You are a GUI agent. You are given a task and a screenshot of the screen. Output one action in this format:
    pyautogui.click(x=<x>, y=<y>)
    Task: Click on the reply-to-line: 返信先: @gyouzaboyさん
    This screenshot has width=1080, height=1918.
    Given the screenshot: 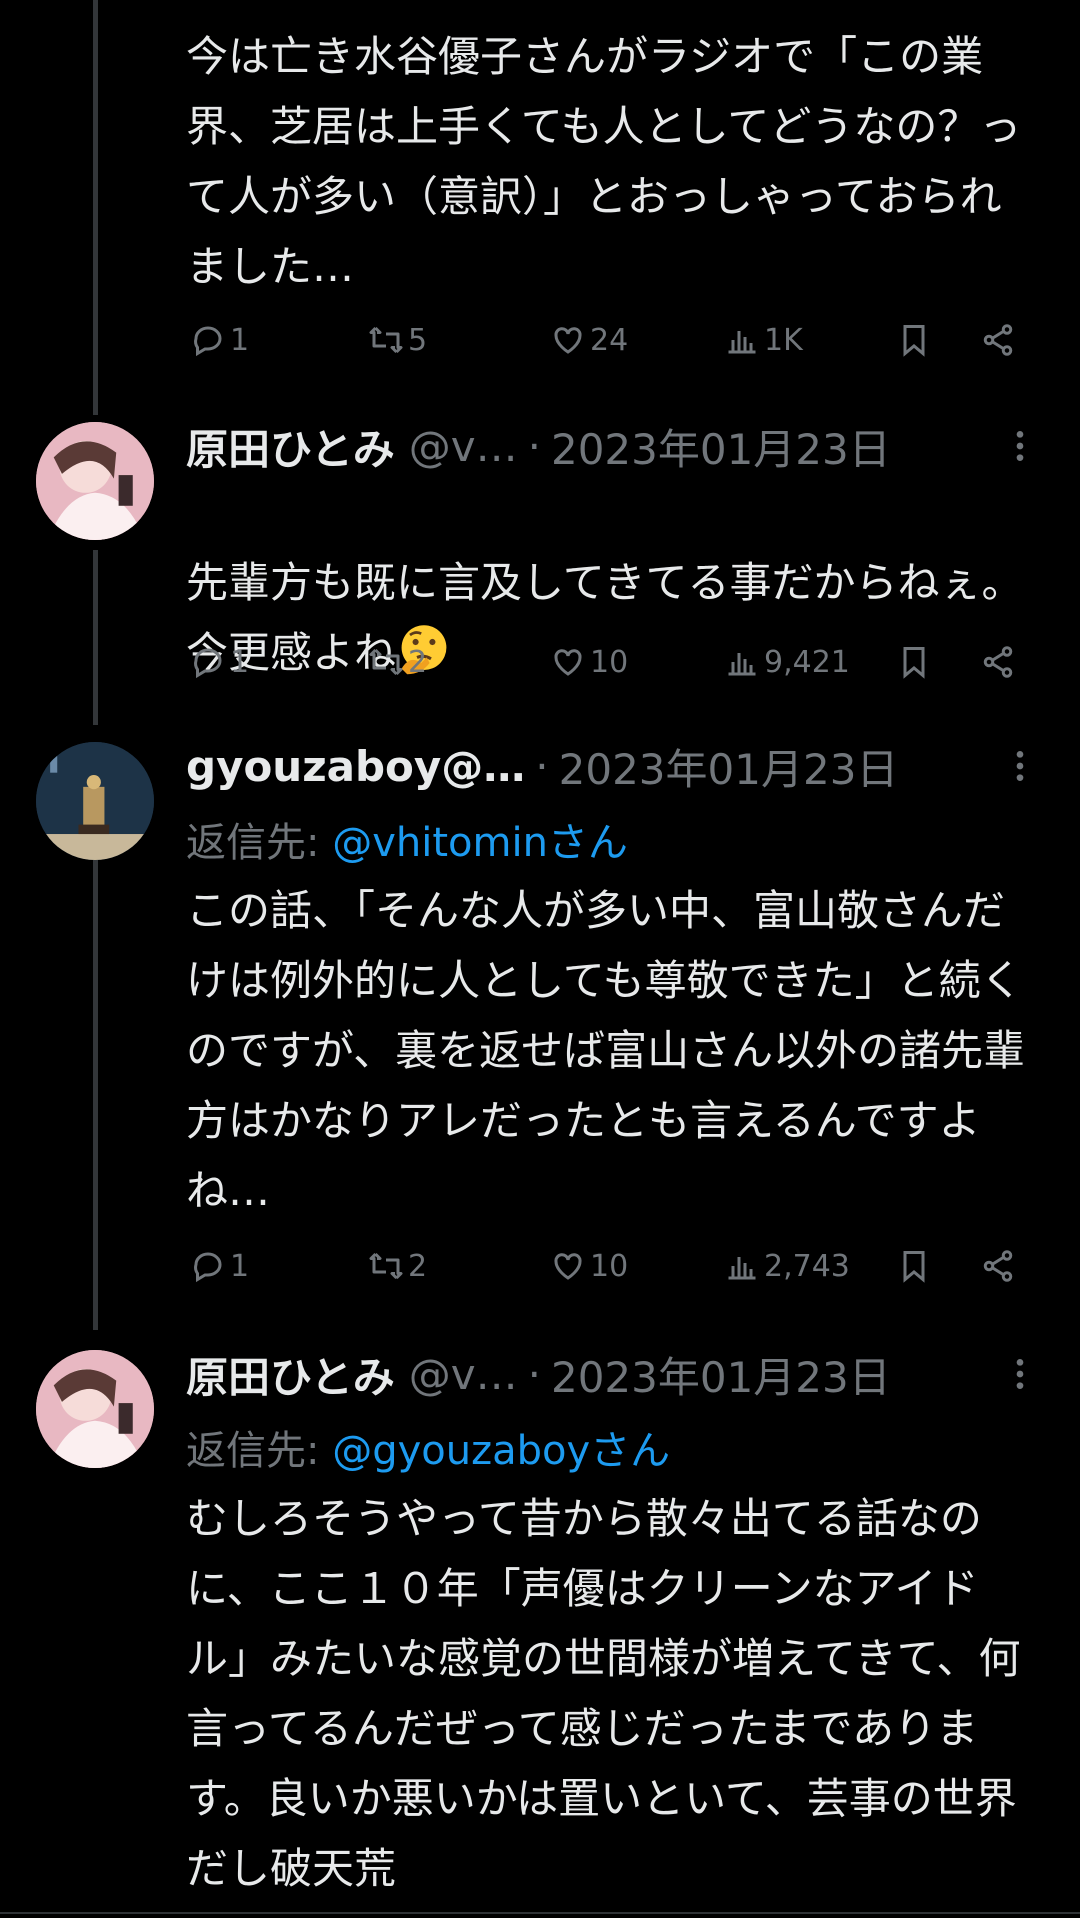 What is the action you would take?
    pyautogui.click(x=428, y=1447)
    